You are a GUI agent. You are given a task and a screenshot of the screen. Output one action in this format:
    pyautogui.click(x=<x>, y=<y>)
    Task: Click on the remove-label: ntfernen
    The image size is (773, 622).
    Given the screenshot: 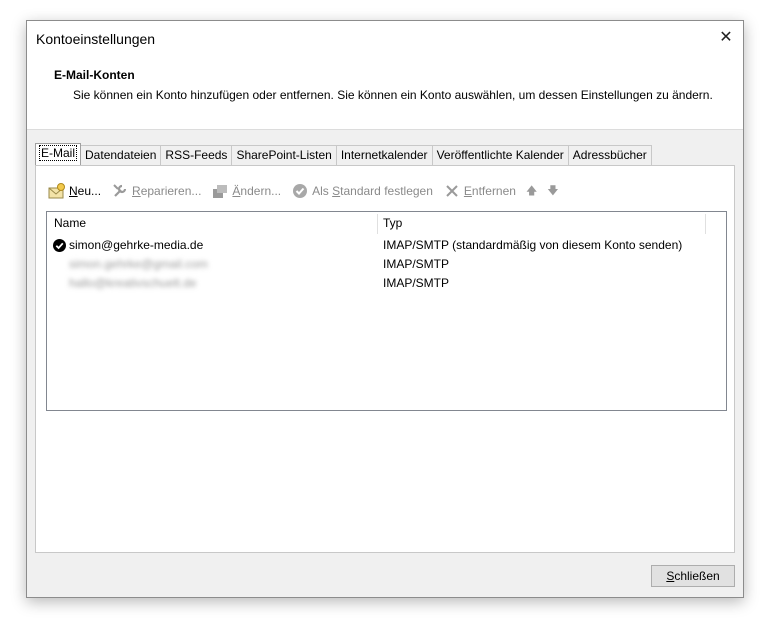 What is the action you would take?
    pyautogui.click(x=493, y=191)
    